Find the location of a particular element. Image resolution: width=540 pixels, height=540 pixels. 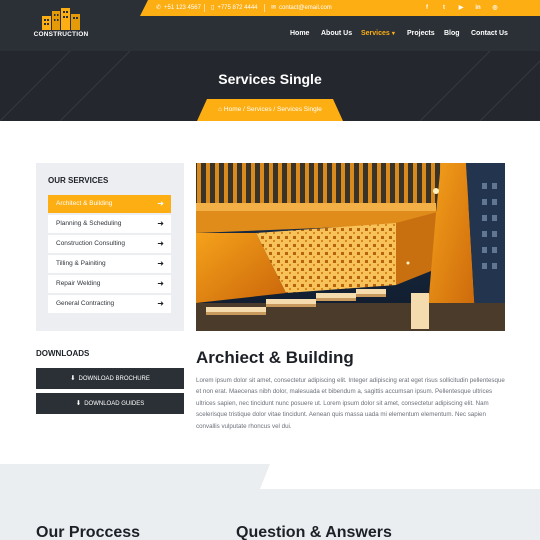

service-item-planning-scheduling: Planning & Scheduling ➜ is located at coordinates (109, 224).